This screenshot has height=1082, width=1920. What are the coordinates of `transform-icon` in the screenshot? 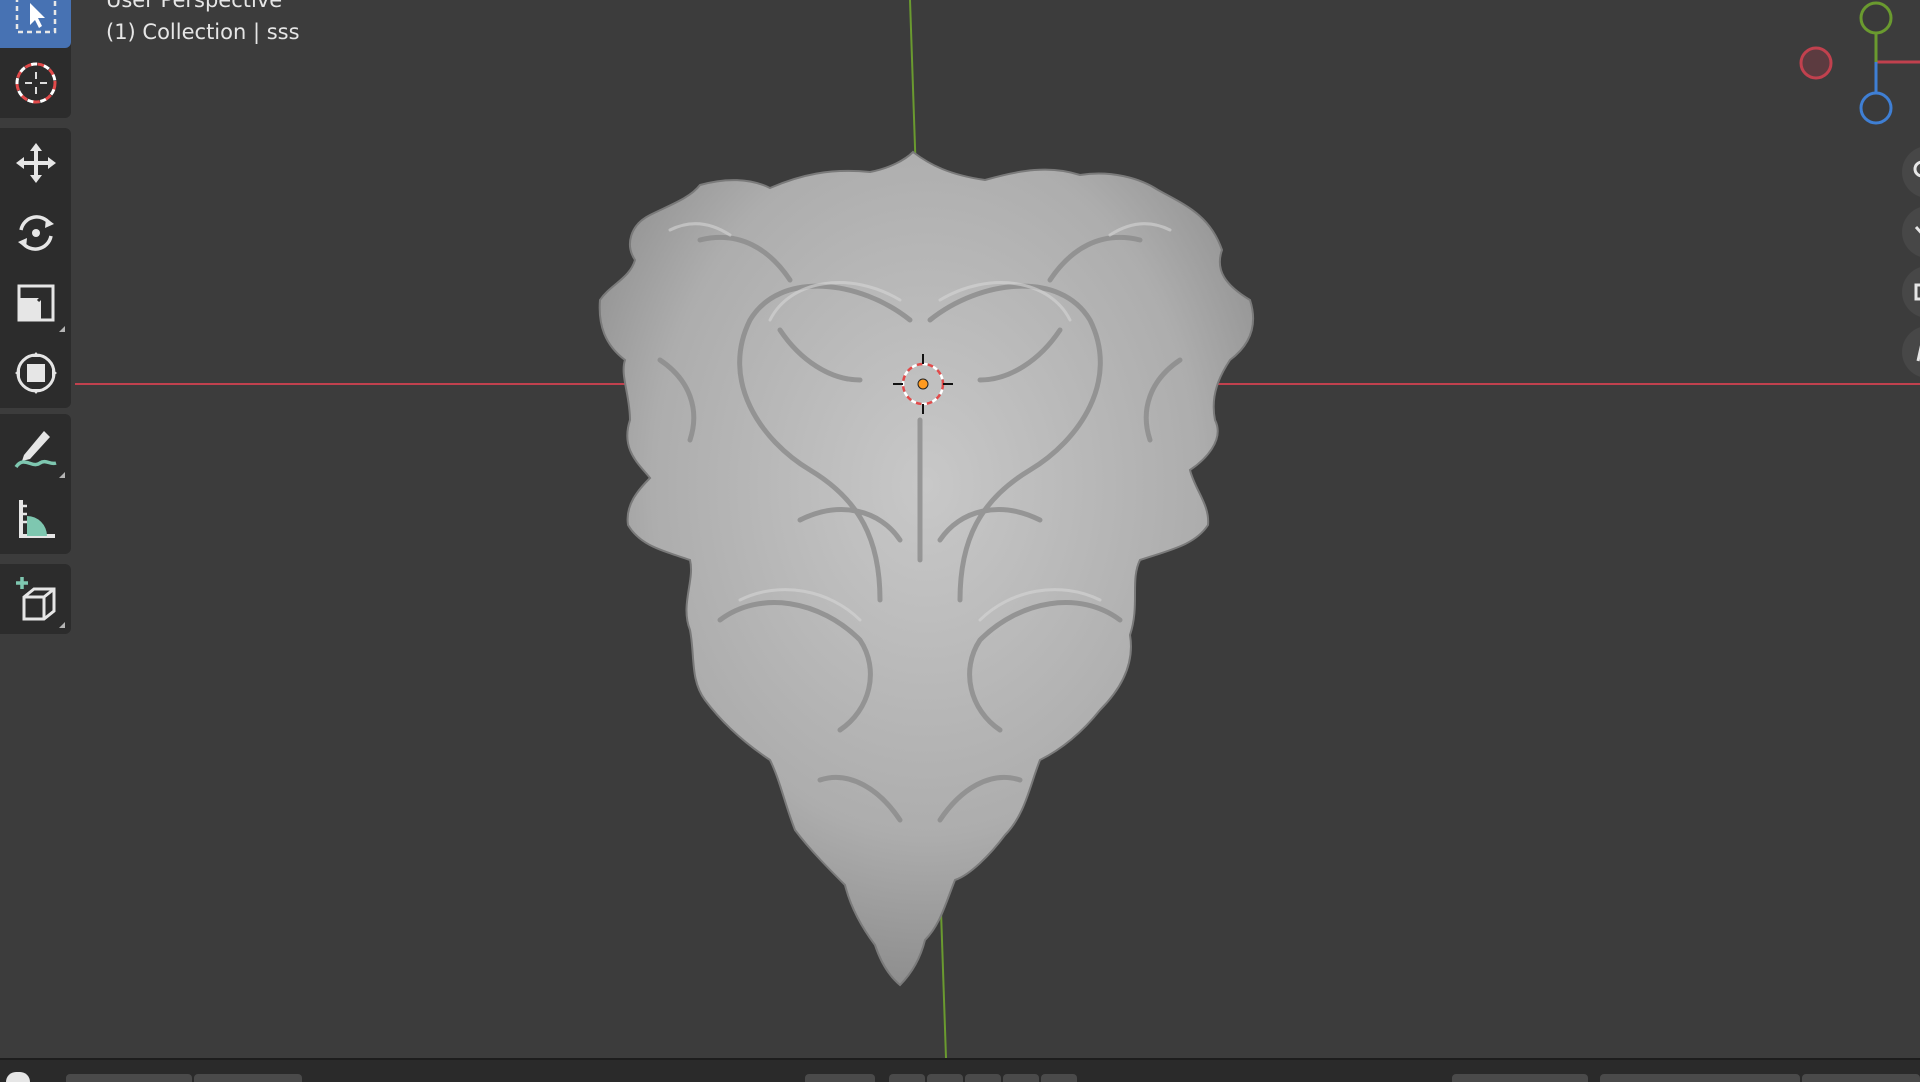 It's located at (35, 373).